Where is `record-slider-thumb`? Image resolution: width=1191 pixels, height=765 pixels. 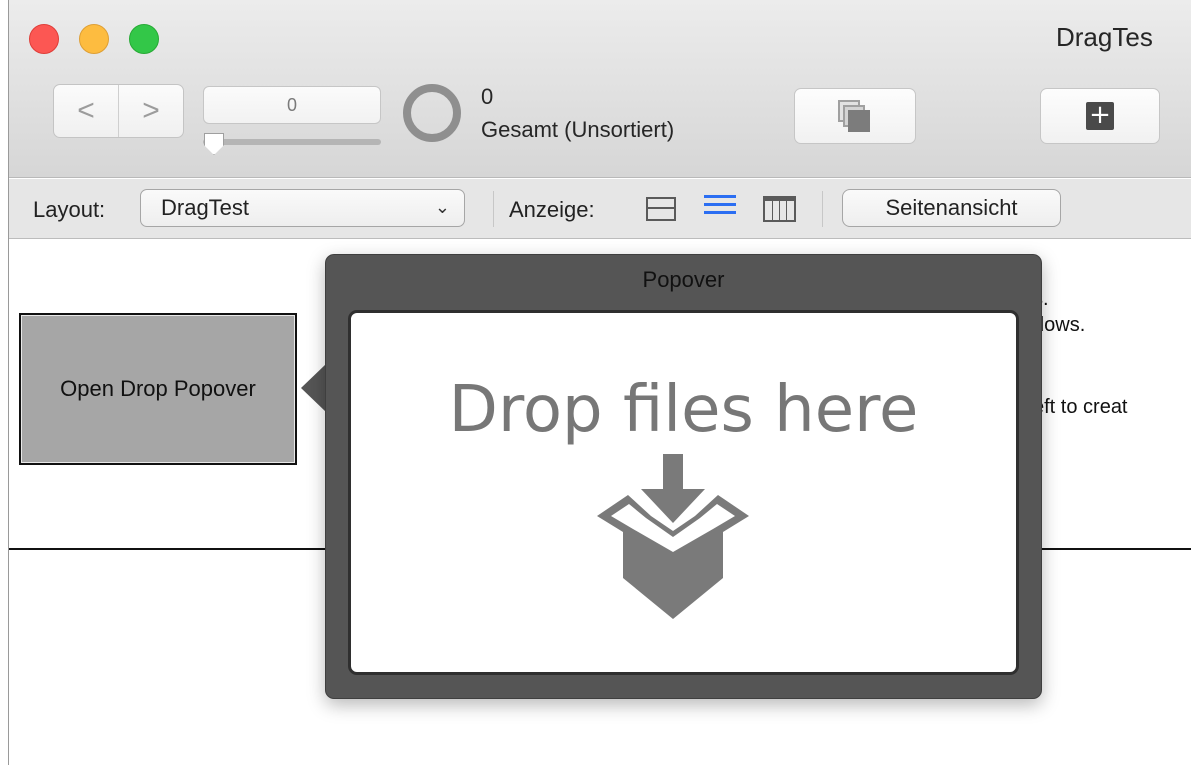 record-slider-thumb is located at coordinates (214, 144).